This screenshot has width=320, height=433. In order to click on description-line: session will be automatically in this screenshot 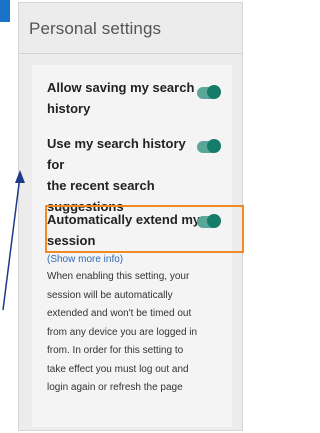, I will do `click(110, 295)`.